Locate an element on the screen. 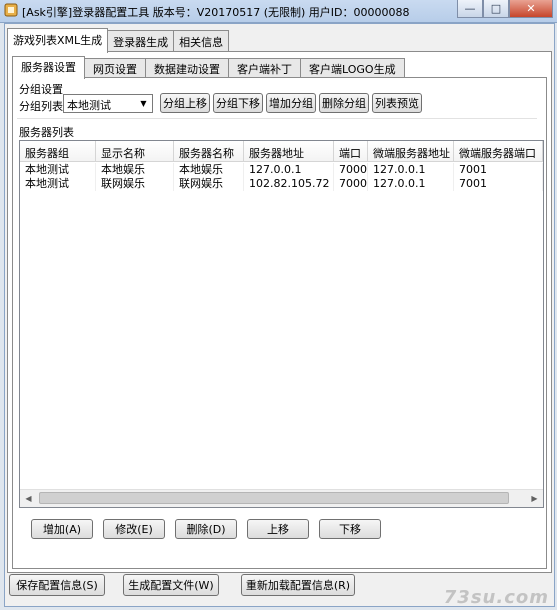 The width and height of the screenshot is (557, 610). tab-server-settings: 服务器设置 is located at coordinates (48, 67).